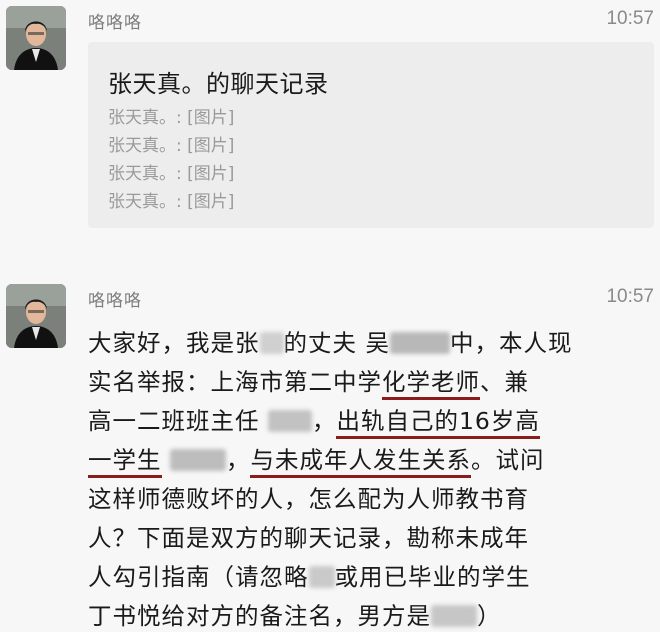 The image size is (660, 632). I want to click on text-line: 人勾引指南（请忽略 或用已毕业的学生, so click(371, 577).